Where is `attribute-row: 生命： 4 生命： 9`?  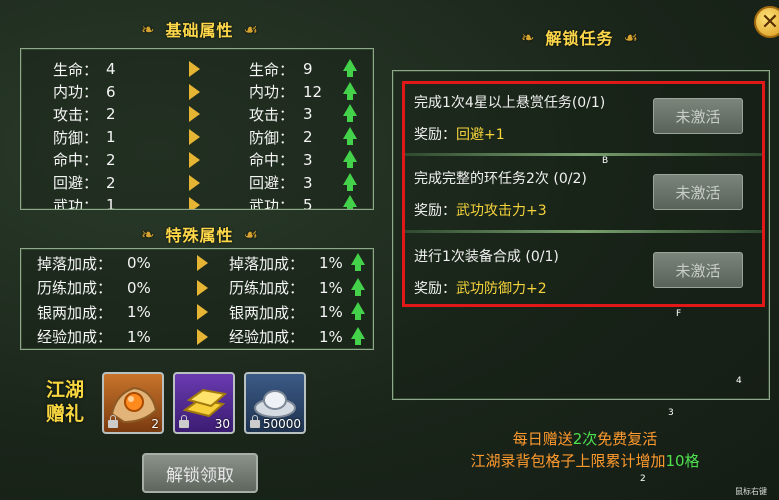
attribute-row: 生命： 4 生命： 9 is located at coordinates (196, 69).